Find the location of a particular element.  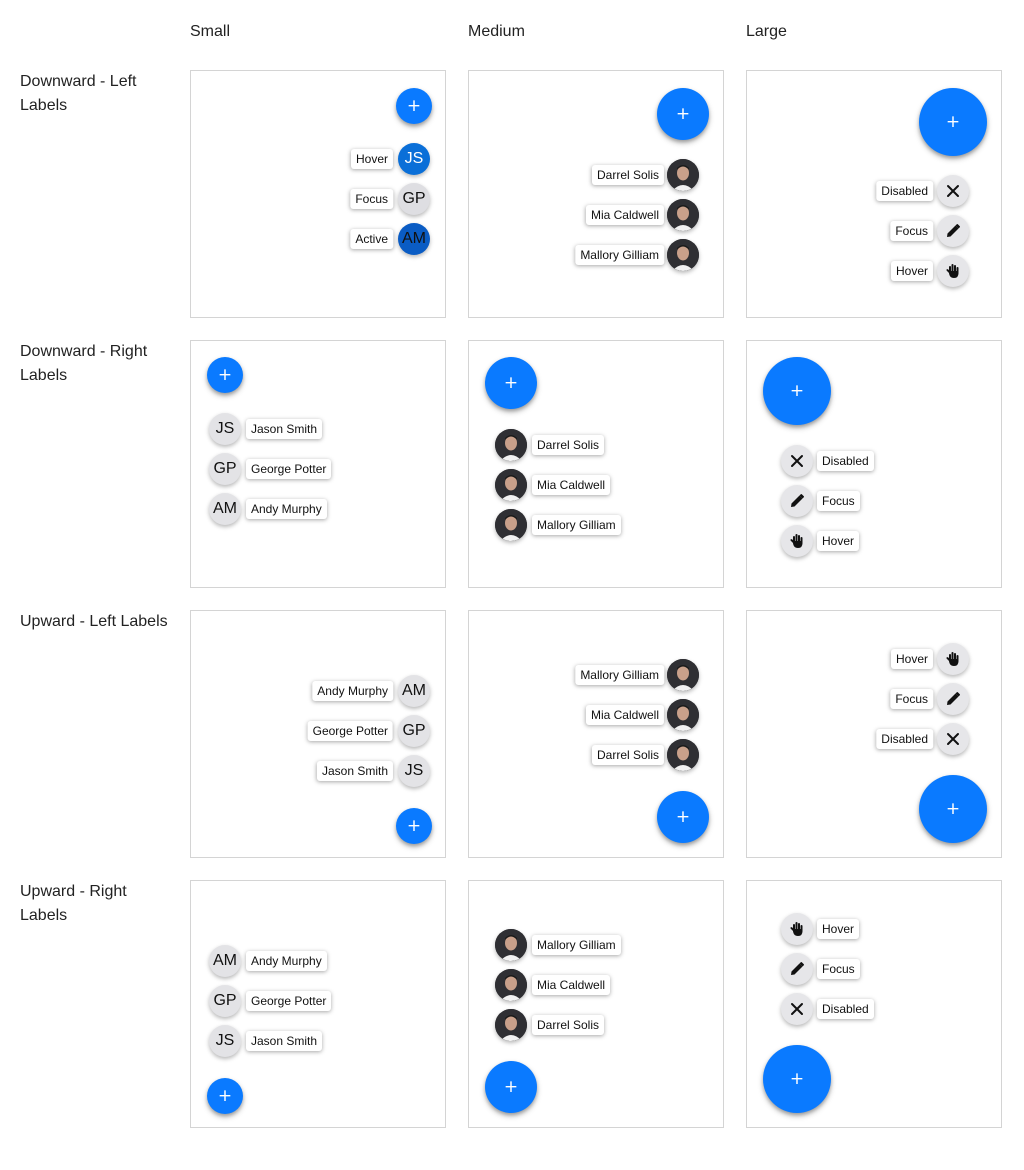

column-header-medium: Medium is located at coordinates (496, 31).